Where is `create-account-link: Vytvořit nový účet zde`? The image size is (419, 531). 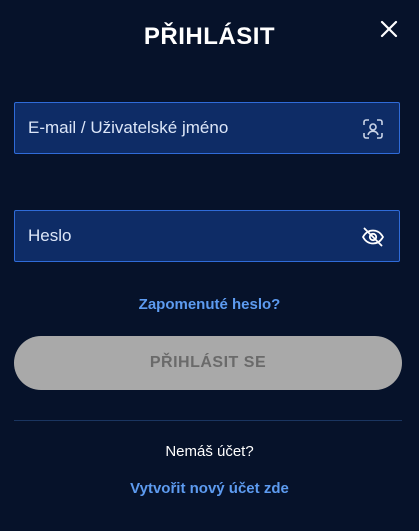 create-account-link: Vytvořit nový účet zde is located at coordinates (209, 488).